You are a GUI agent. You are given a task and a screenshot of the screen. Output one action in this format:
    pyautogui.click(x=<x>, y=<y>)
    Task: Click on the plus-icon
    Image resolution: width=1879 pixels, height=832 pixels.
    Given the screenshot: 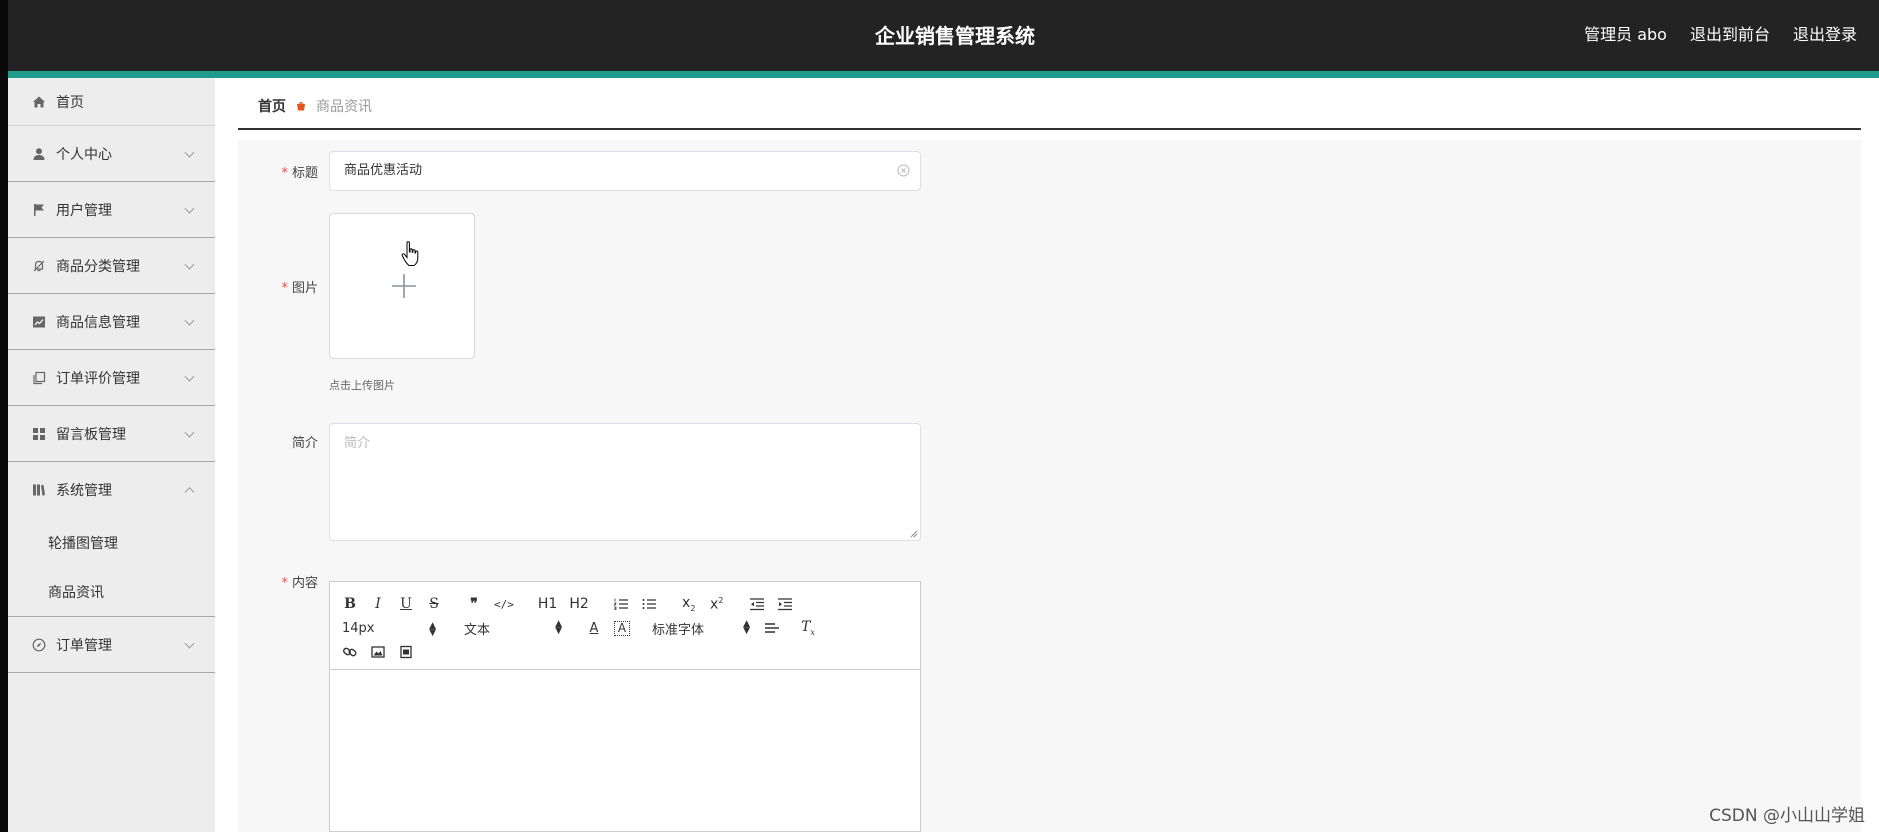 What is the action you would take?
    pyautogui.click(x=404, y=286)
    